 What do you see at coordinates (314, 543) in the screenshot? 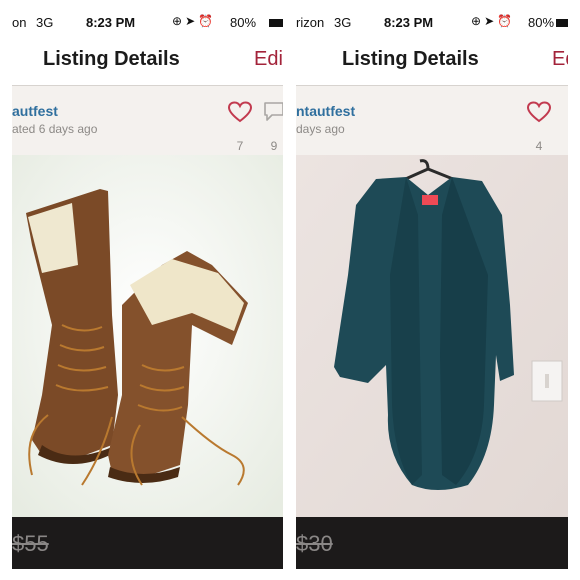
I see `listing-price: $30` at bounding box center [314, 543].